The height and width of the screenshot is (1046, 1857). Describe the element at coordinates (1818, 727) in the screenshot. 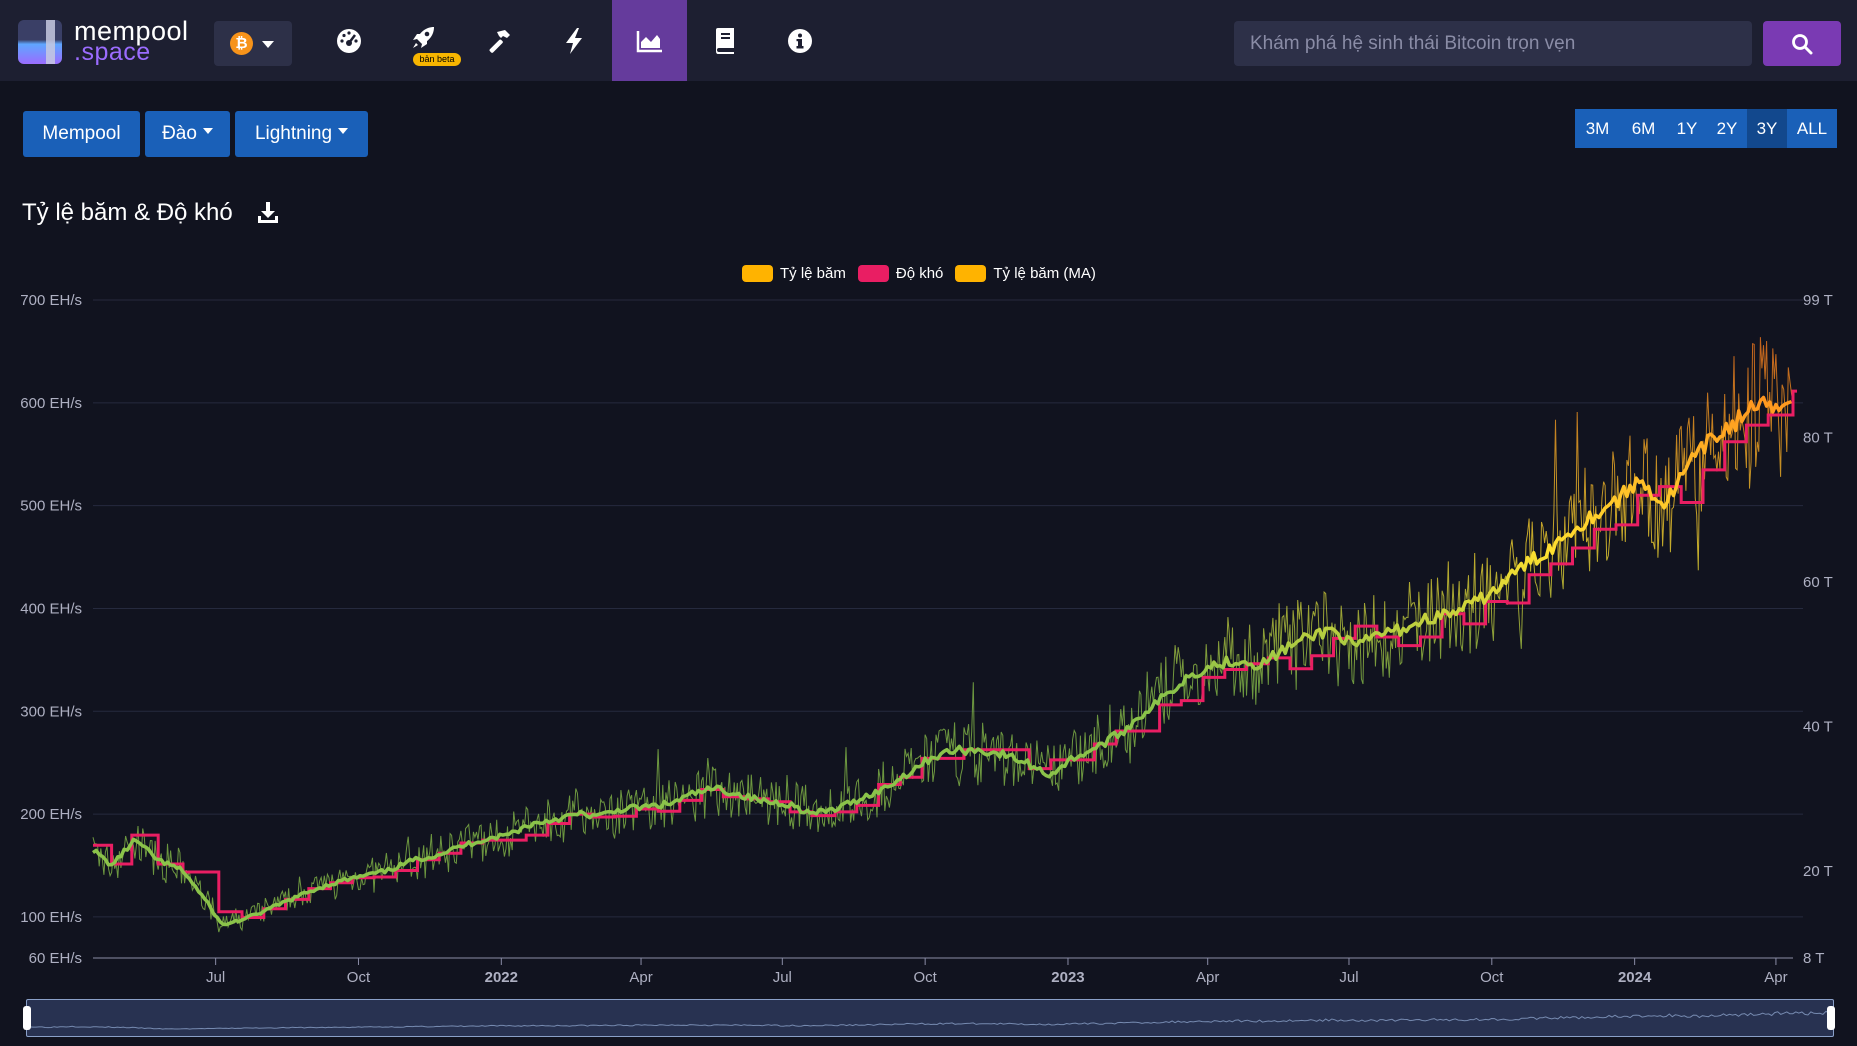

I see `y-right-tick-label: 40 T` at that location.